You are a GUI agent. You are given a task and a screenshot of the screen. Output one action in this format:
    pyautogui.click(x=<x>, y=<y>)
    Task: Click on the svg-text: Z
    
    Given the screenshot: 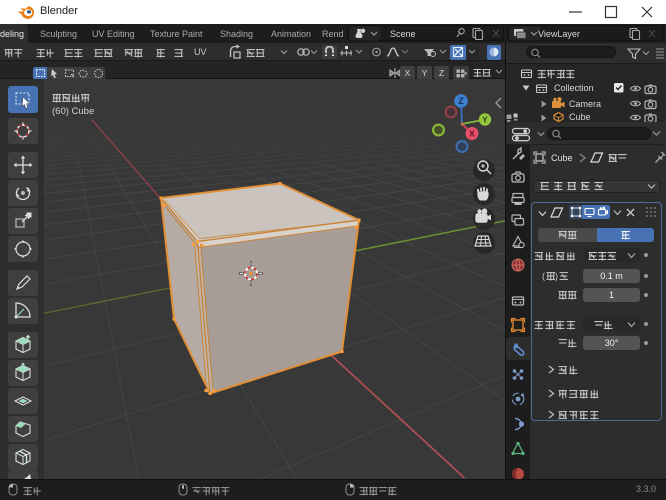 What is the action you would take?
    pyautogui.click(x=461, y=101)
    